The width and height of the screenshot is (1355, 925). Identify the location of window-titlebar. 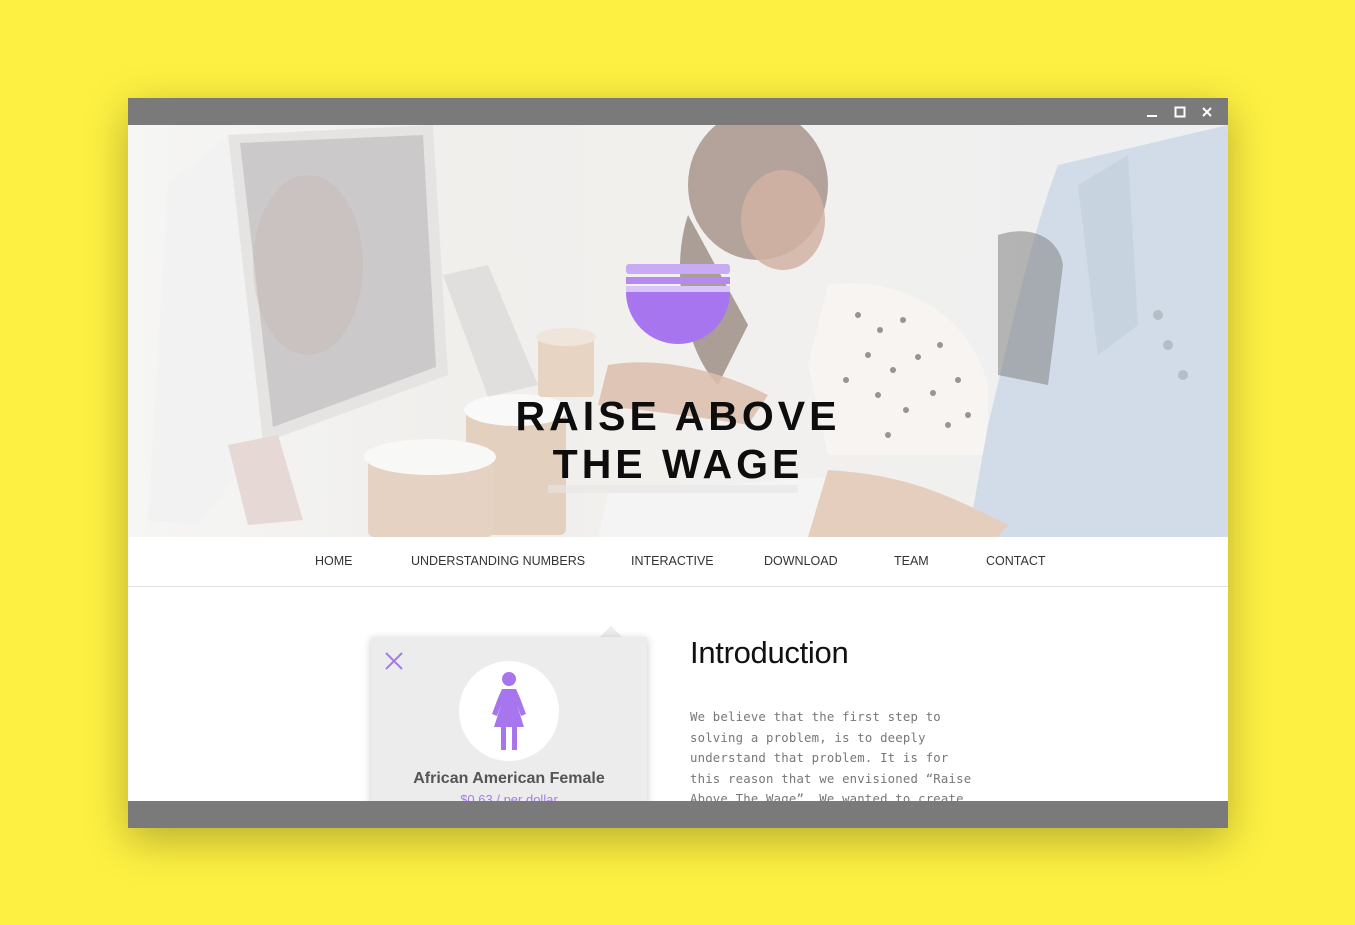
(678, 111).